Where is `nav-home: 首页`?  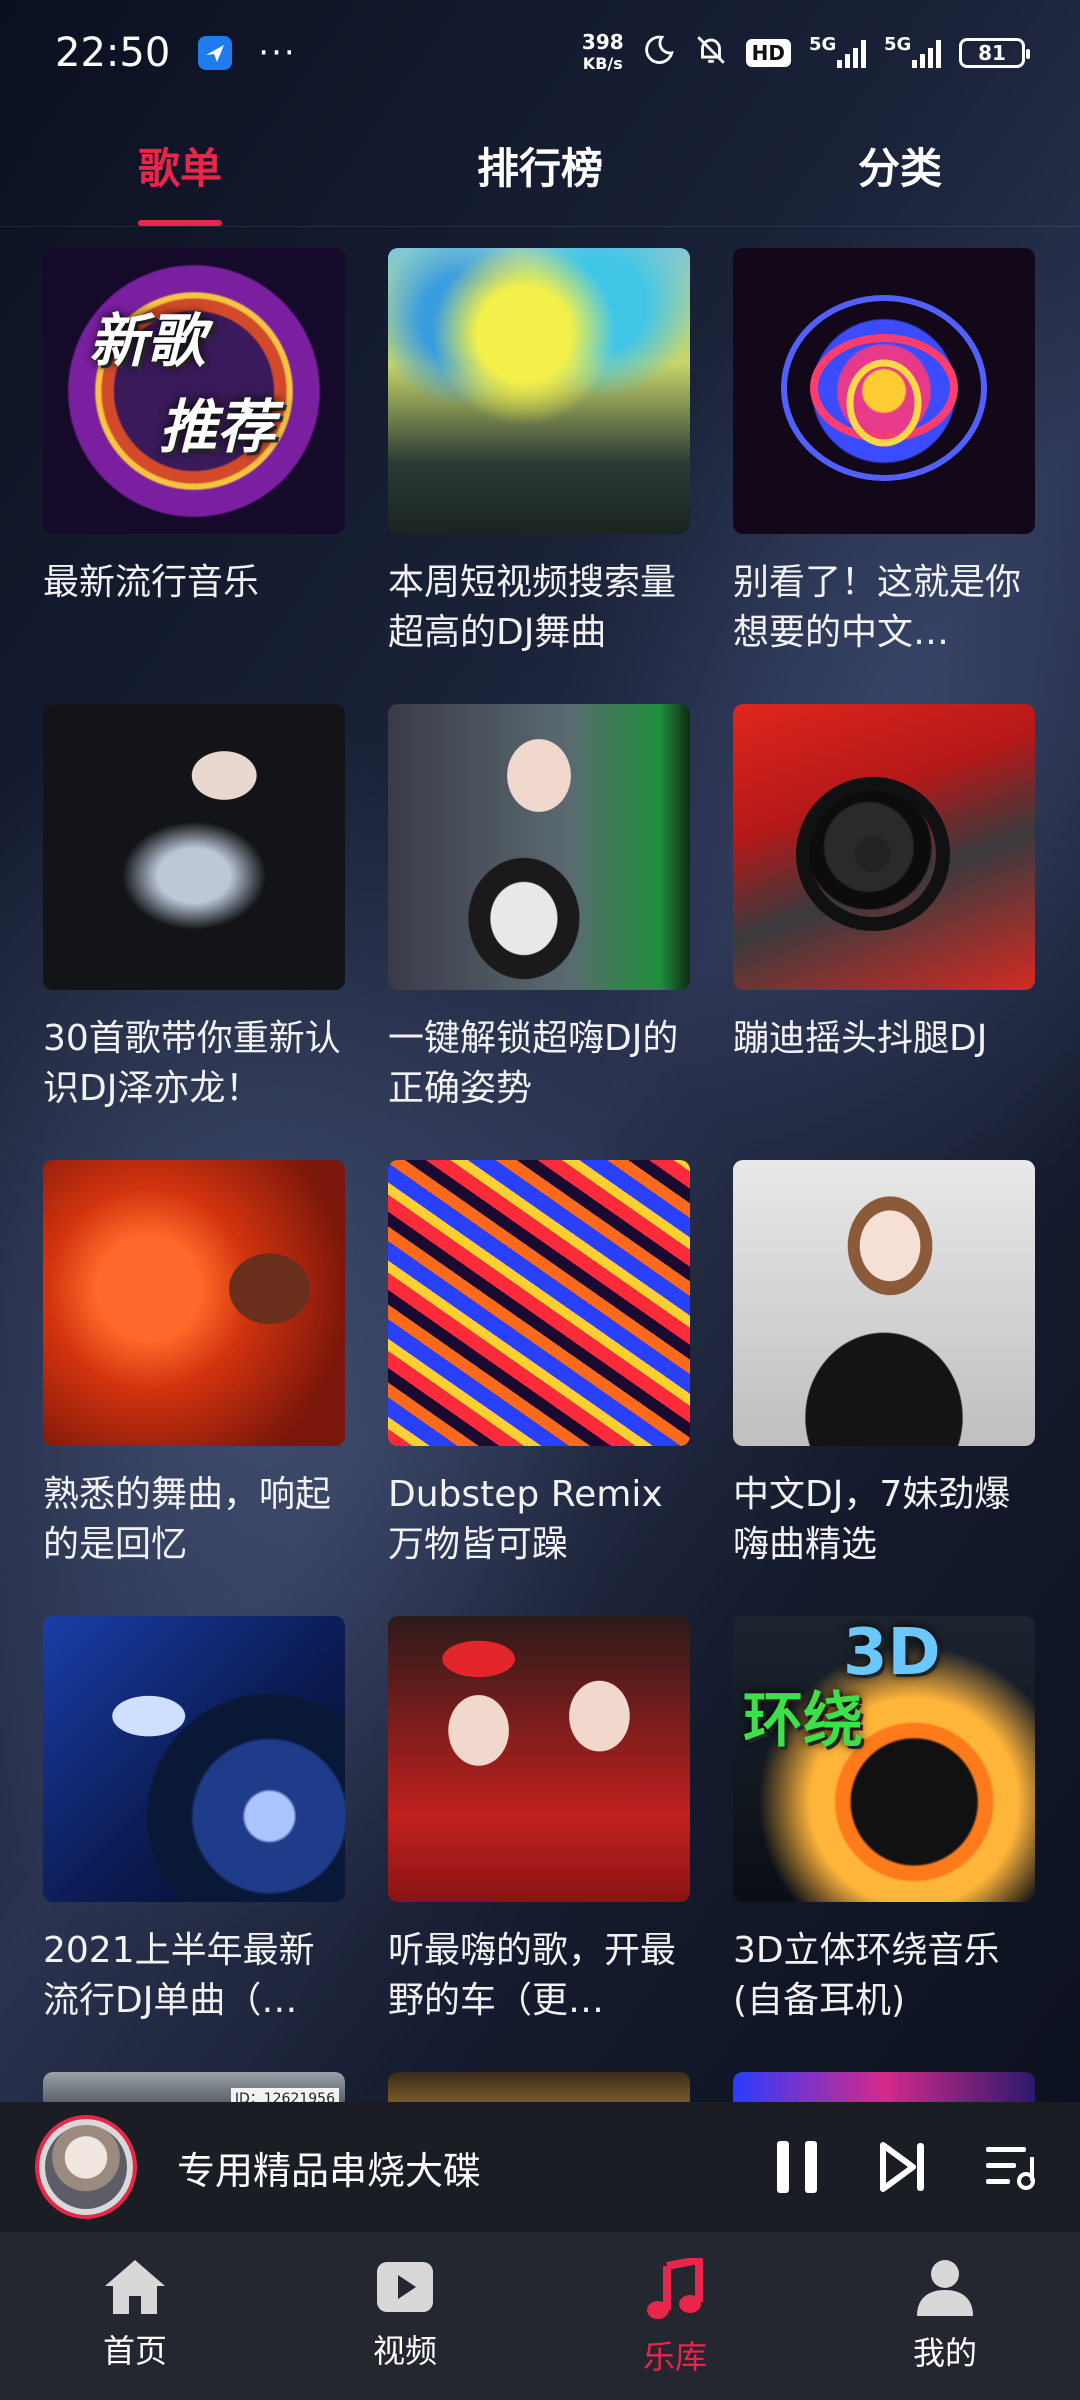 nav-home: 首页 is located at coordinates (135, 2316).